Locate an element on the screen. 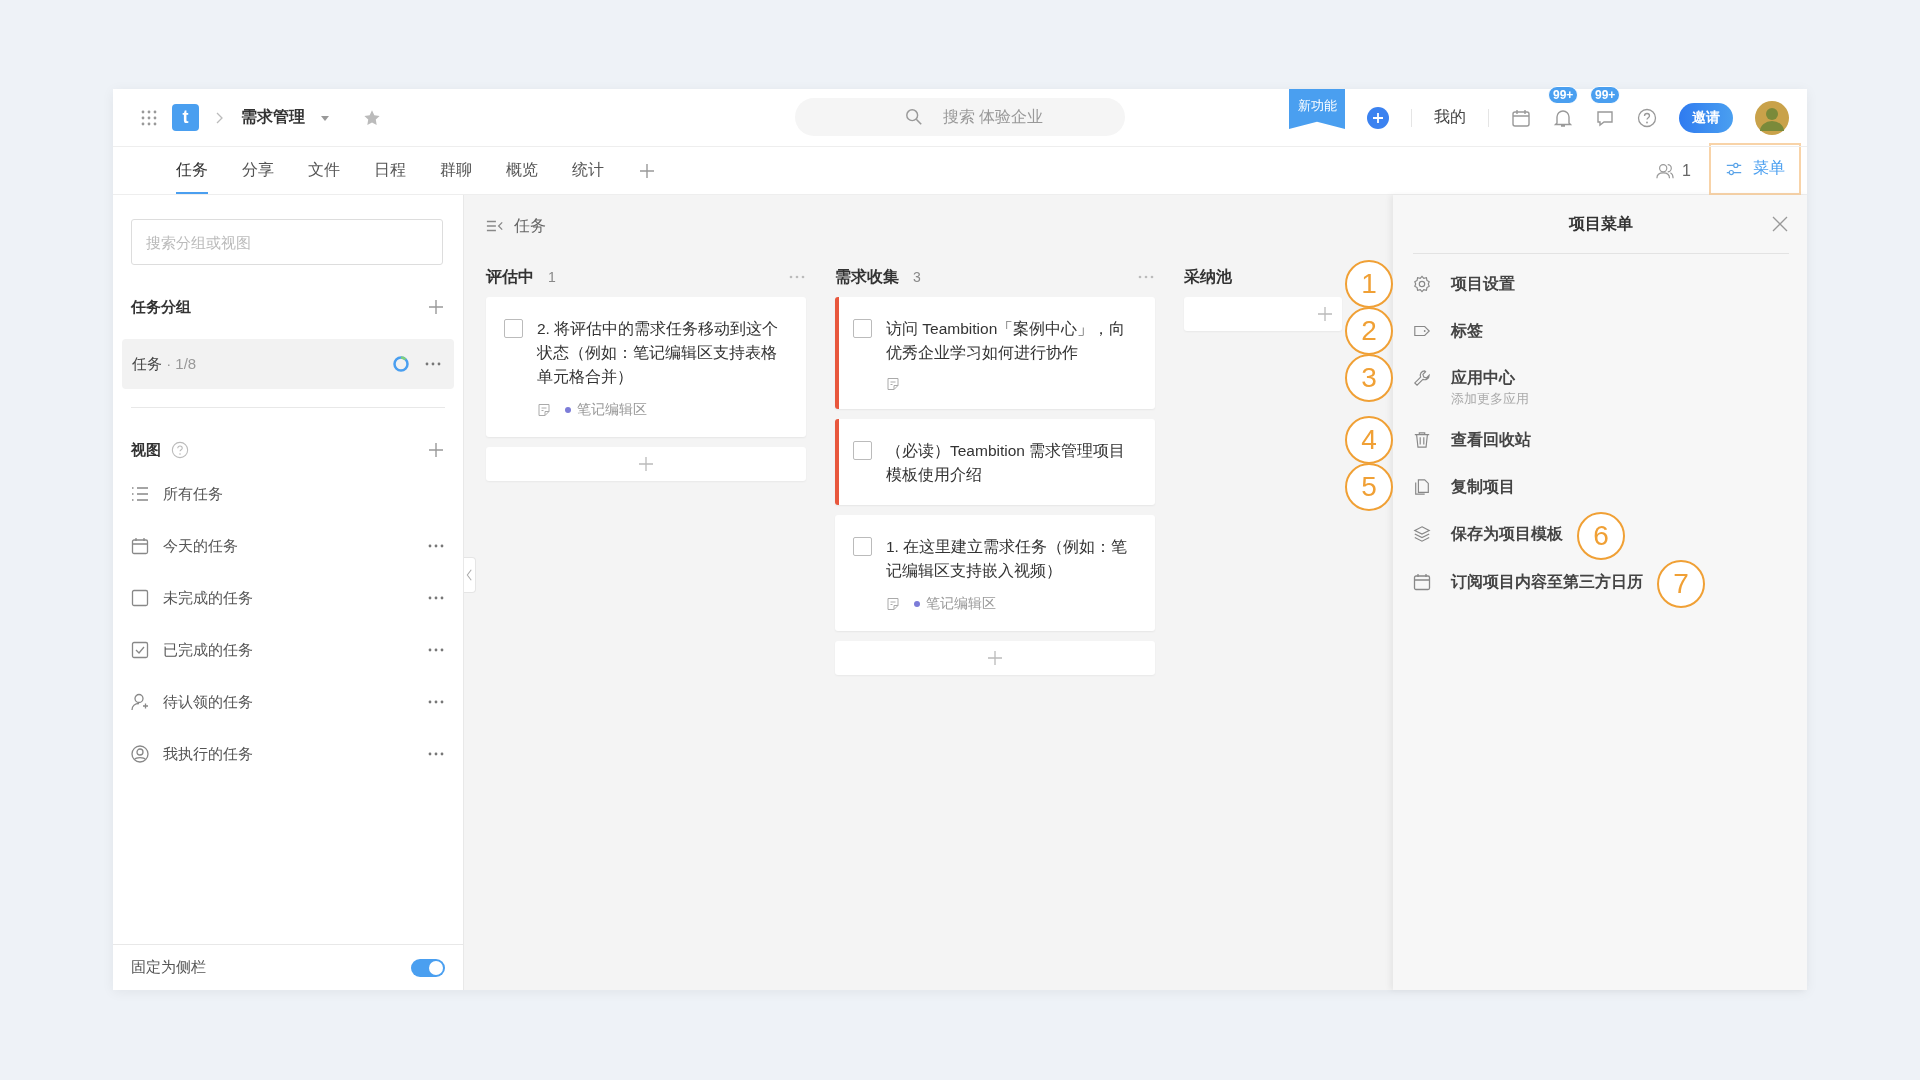  menu-item: 查看回收站 is located at coordinates (1472, 441).